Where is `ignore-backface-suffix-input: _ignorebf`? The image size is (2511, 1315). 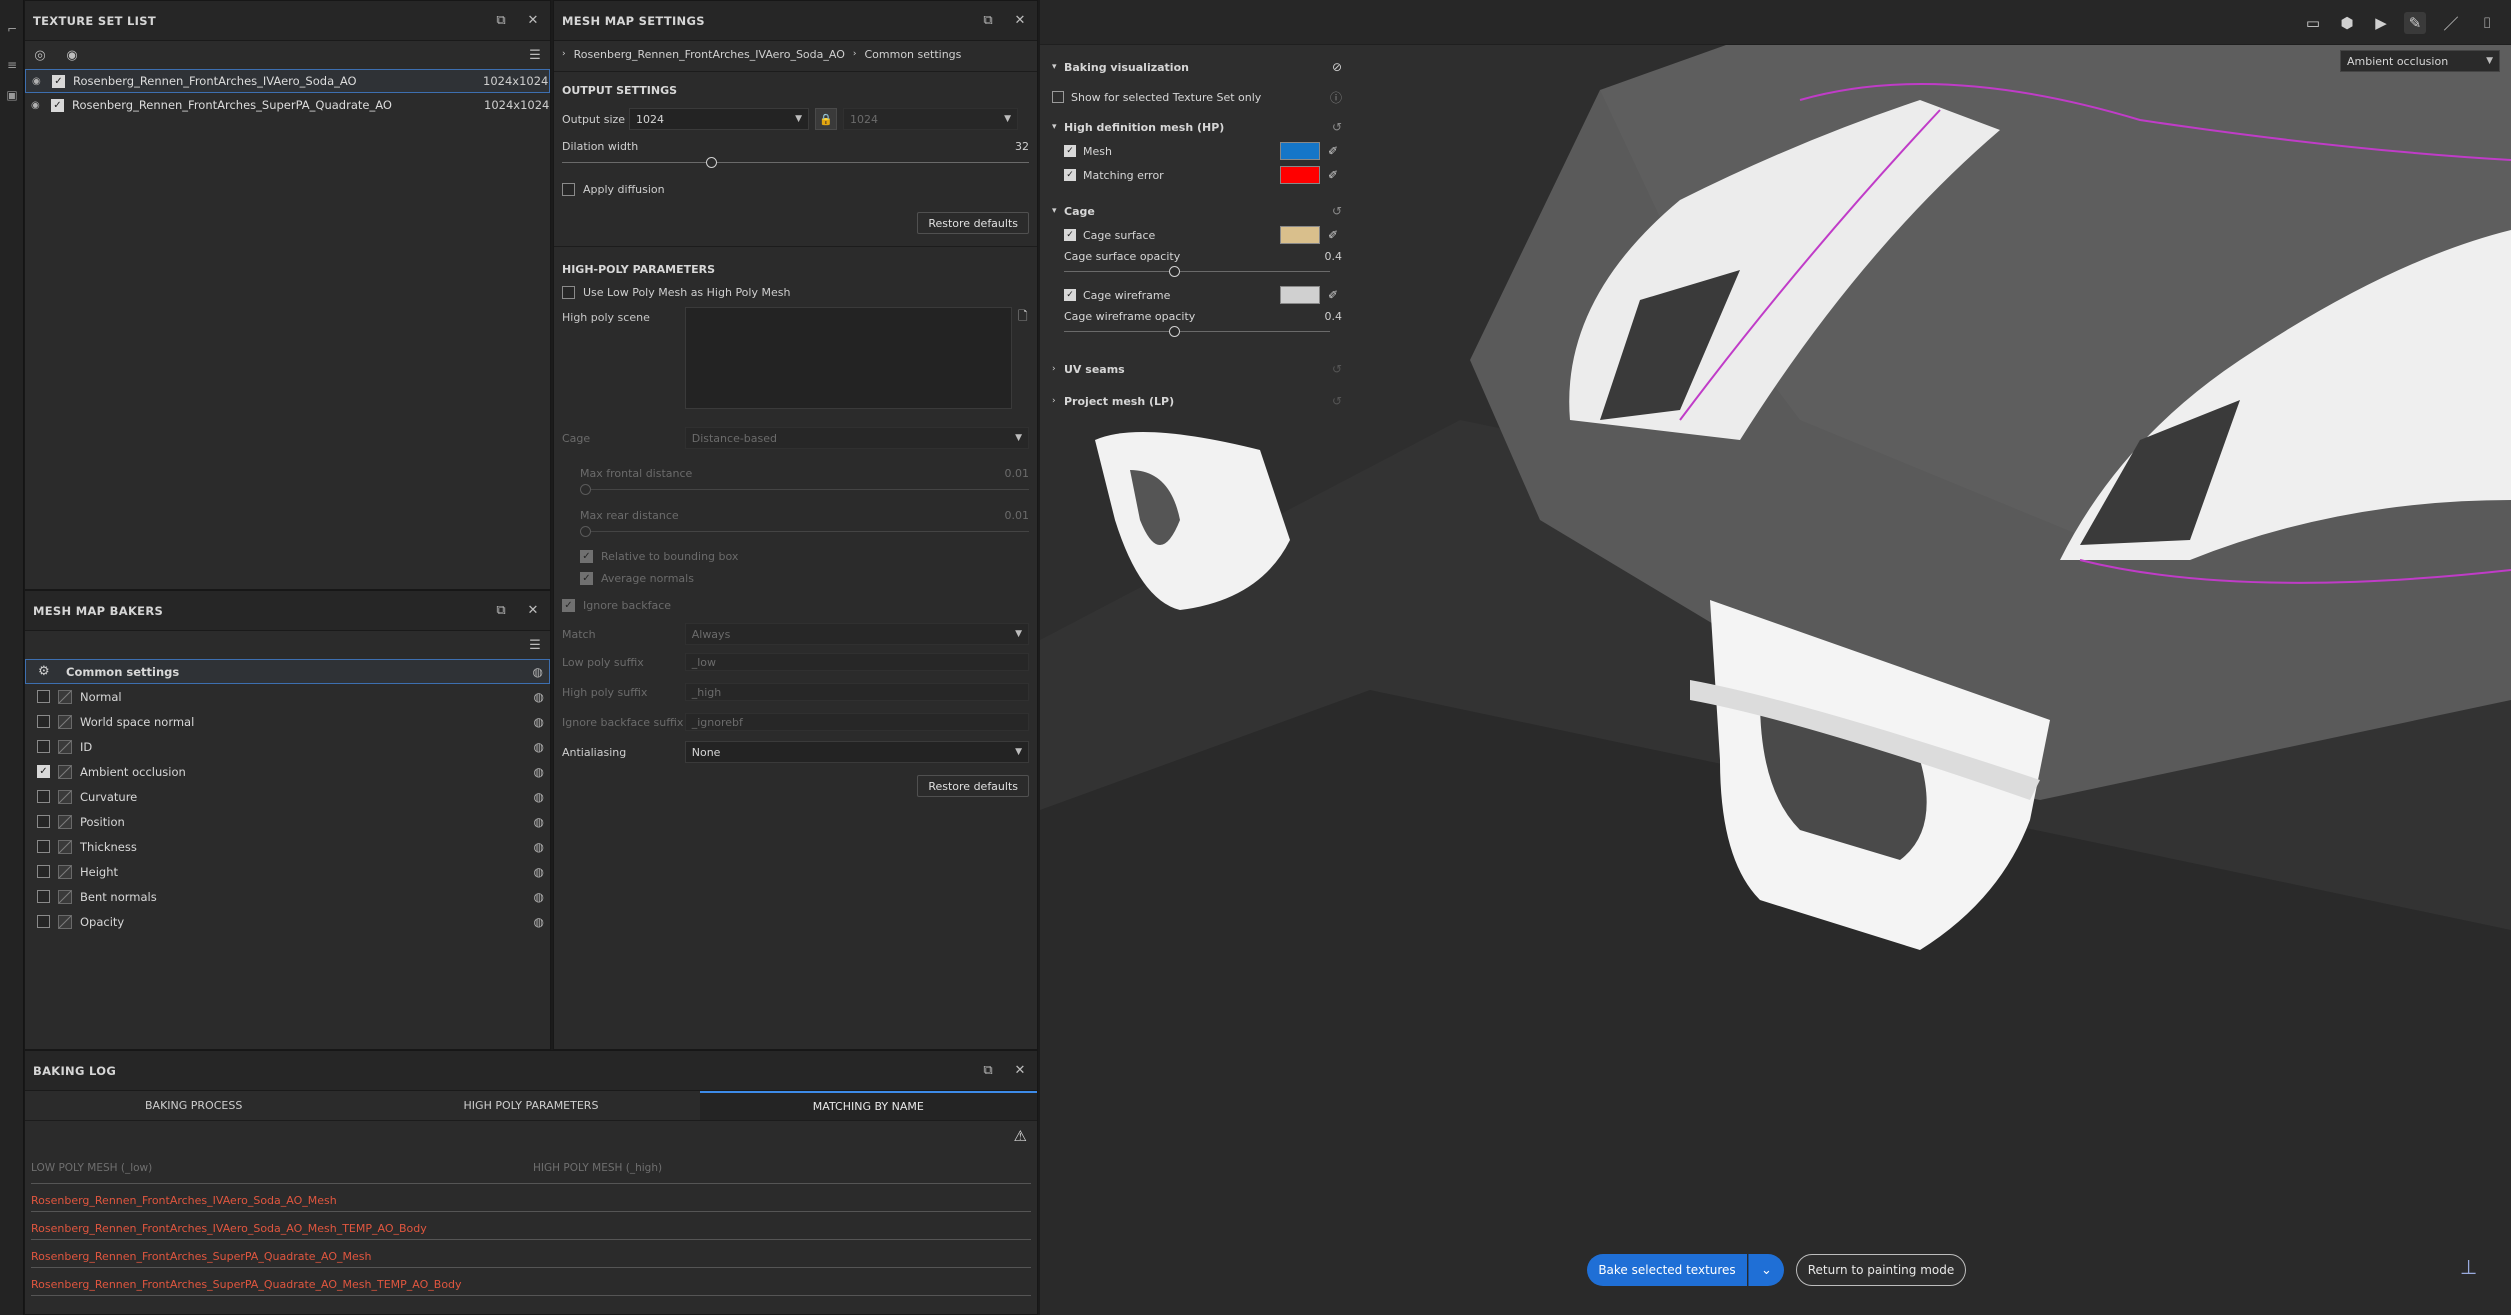 ignore-backface-suffix-input: _ignorebf is located at coordinates (856, 722).